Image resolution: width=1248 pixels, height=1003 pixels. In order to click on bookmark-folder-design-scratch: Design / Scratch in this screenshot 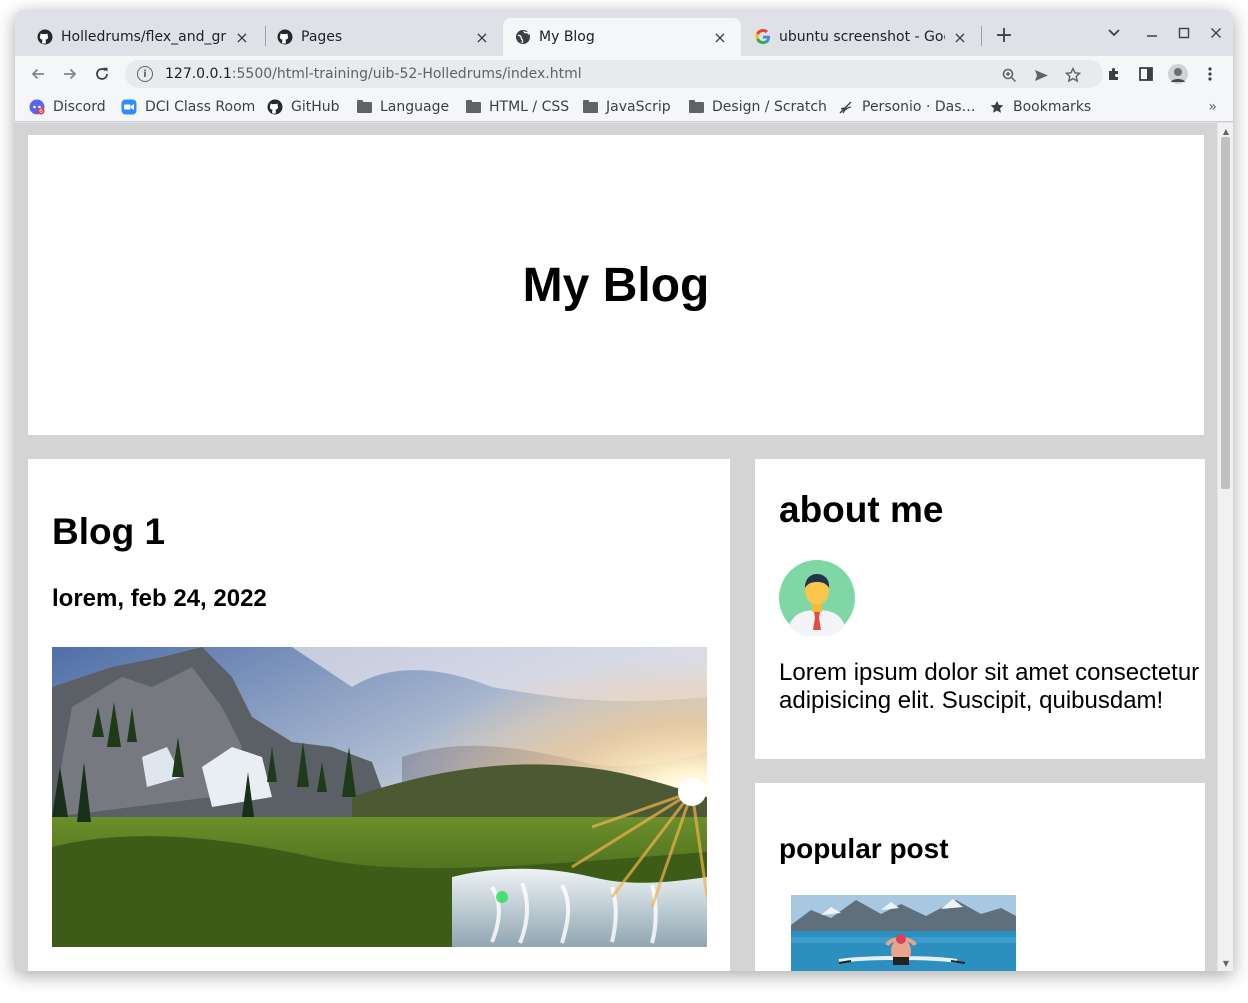, I will do `click(757, 107)`.